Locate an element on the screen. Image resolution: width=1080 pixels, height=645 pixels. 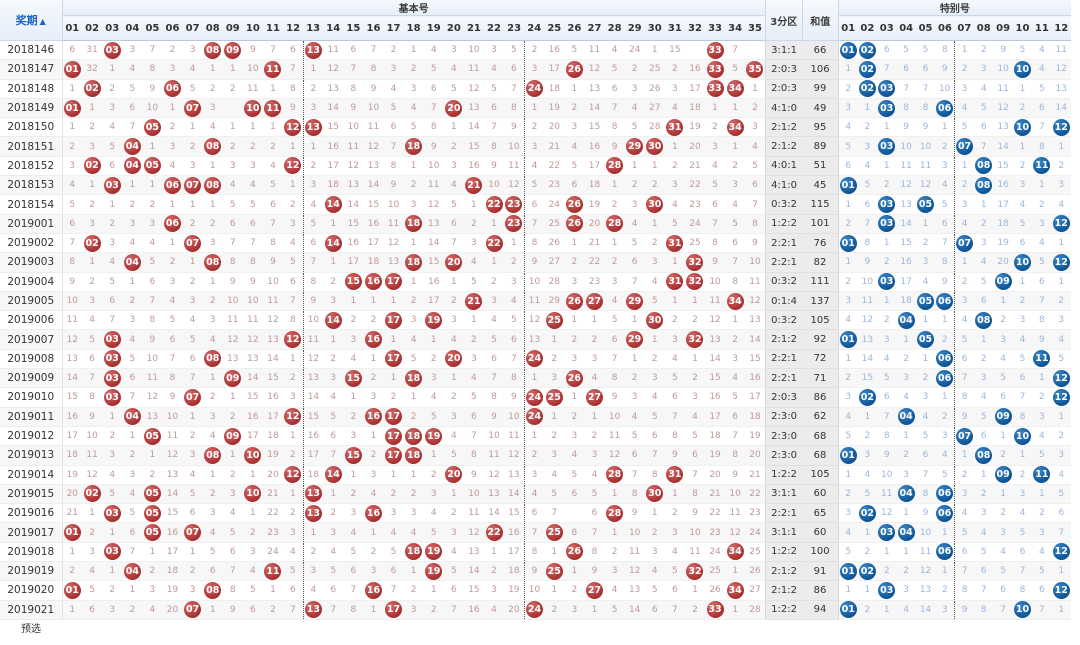
front-ball: 17 is located at coordinates (394, 359).